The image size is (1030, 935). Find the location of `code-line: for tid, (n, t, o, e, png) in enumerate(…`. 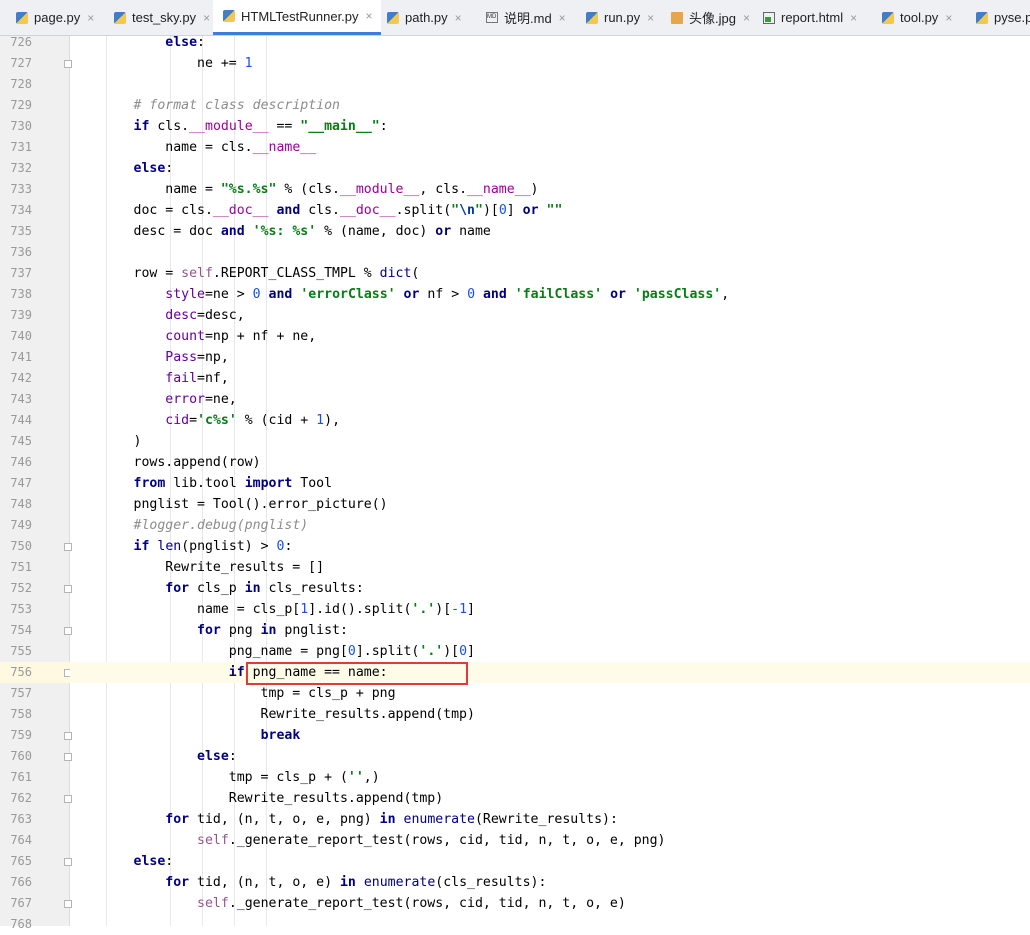

code-line: for tid, (n, t, o, e, png) in enumerate(… is located at coordinates (550, 819).